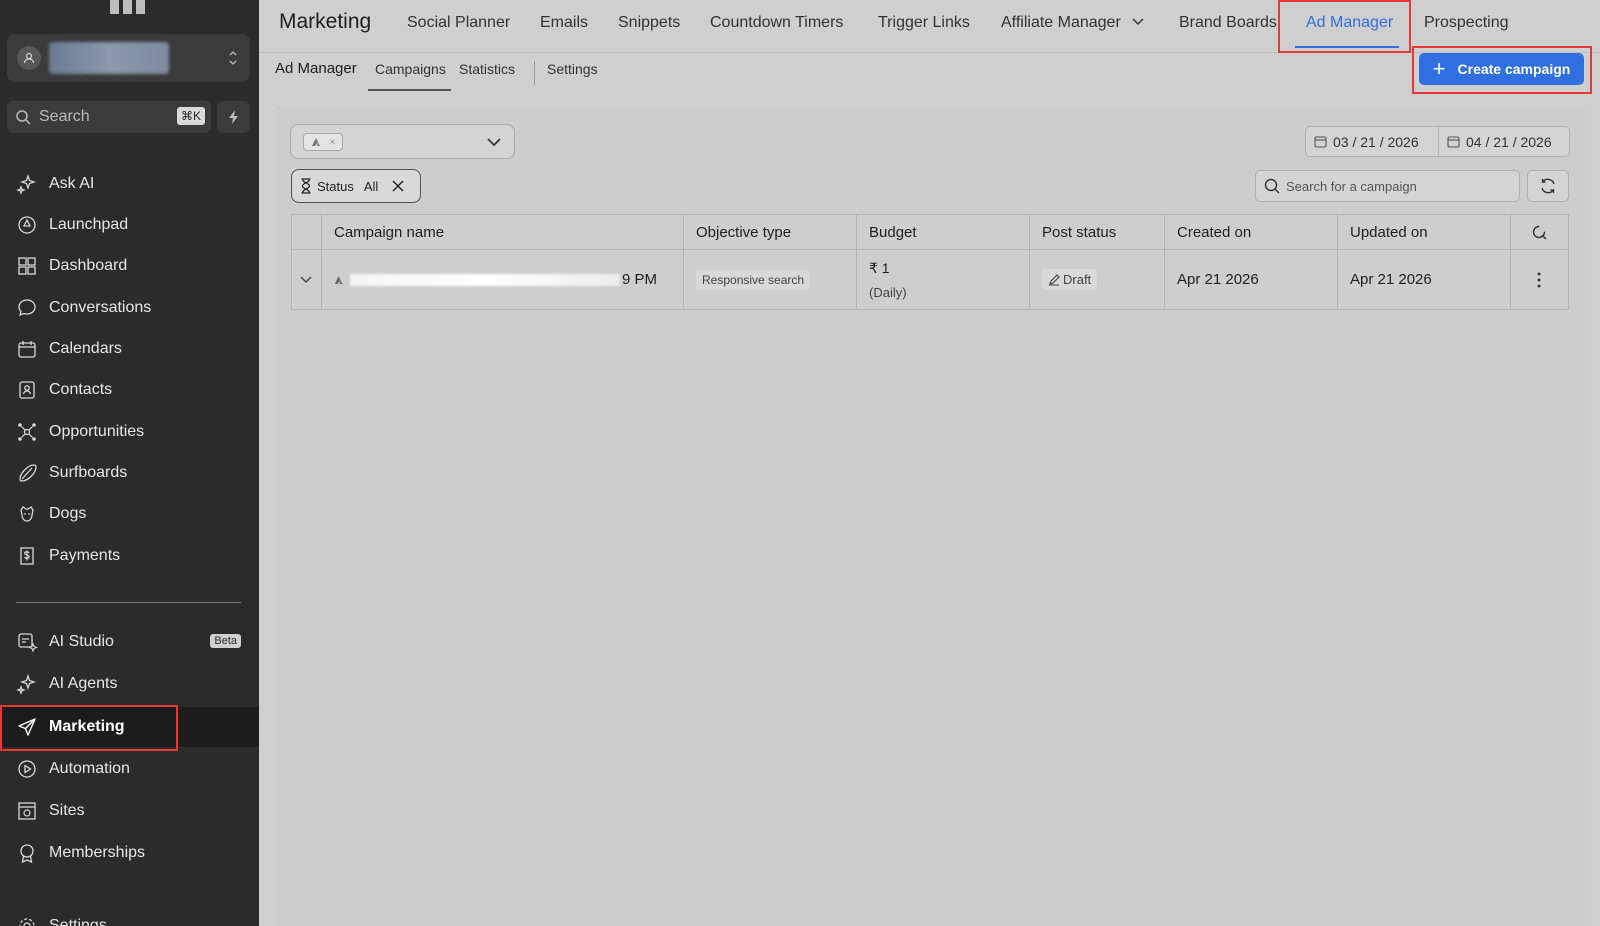 The image size is (1600, 926). What do you see at coordinates (402, 141) in the screenshot?
I see `ad-account-select: ×` at bounding box center [402, 141].